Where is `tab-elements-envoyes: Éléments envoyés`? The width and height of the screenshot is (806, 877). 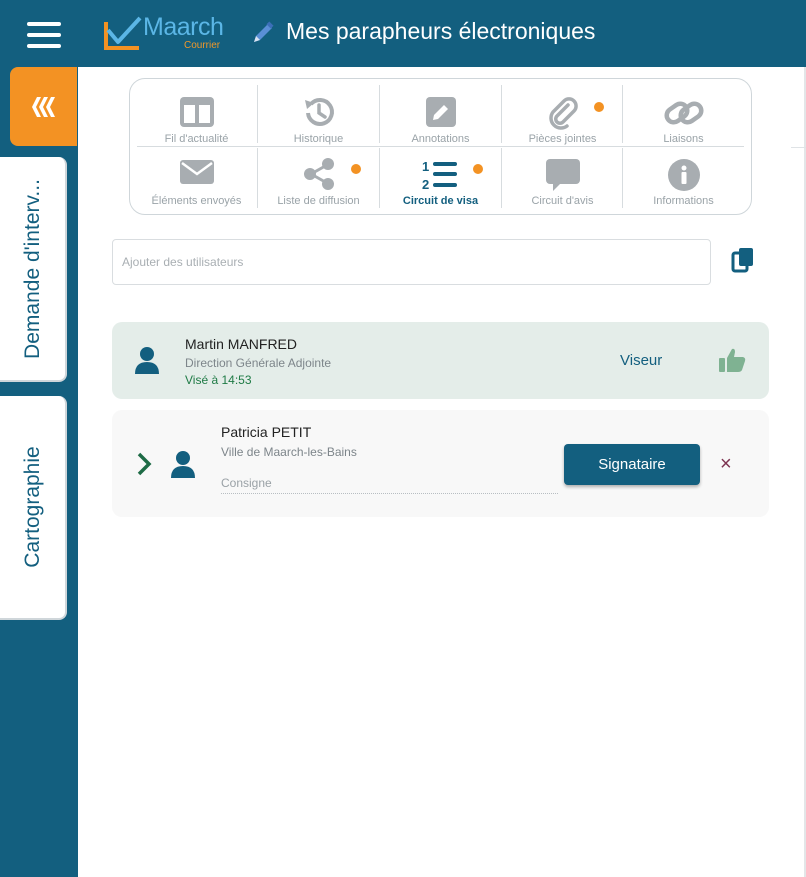
tab-elements-envoyes: Éléments envoyés is located at coordinates (196, 178).